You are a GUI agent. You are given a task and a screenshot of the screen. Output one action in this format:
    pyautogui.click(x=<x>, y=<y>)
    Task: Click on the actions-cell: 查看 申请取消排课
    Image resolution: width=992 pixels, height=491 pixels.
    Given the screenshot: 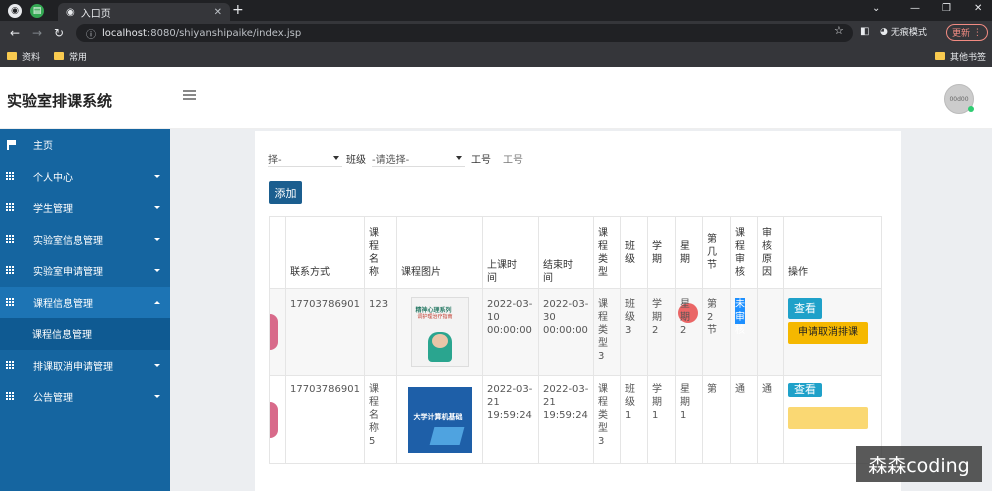 What is the action you would take?
    pyautogui.click(x=832, y=332)
    